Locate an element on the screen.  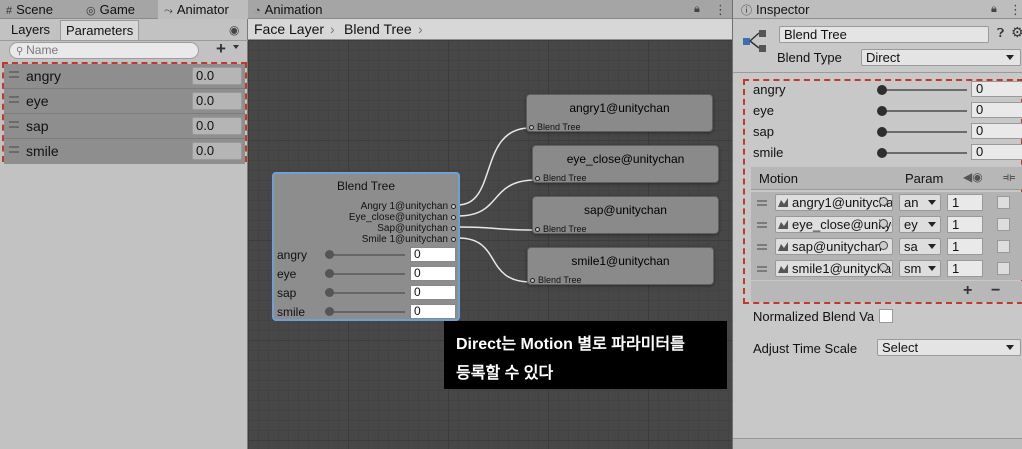
motion-row: angry1@unitychan an 1 is located at coordinates (886, 203).